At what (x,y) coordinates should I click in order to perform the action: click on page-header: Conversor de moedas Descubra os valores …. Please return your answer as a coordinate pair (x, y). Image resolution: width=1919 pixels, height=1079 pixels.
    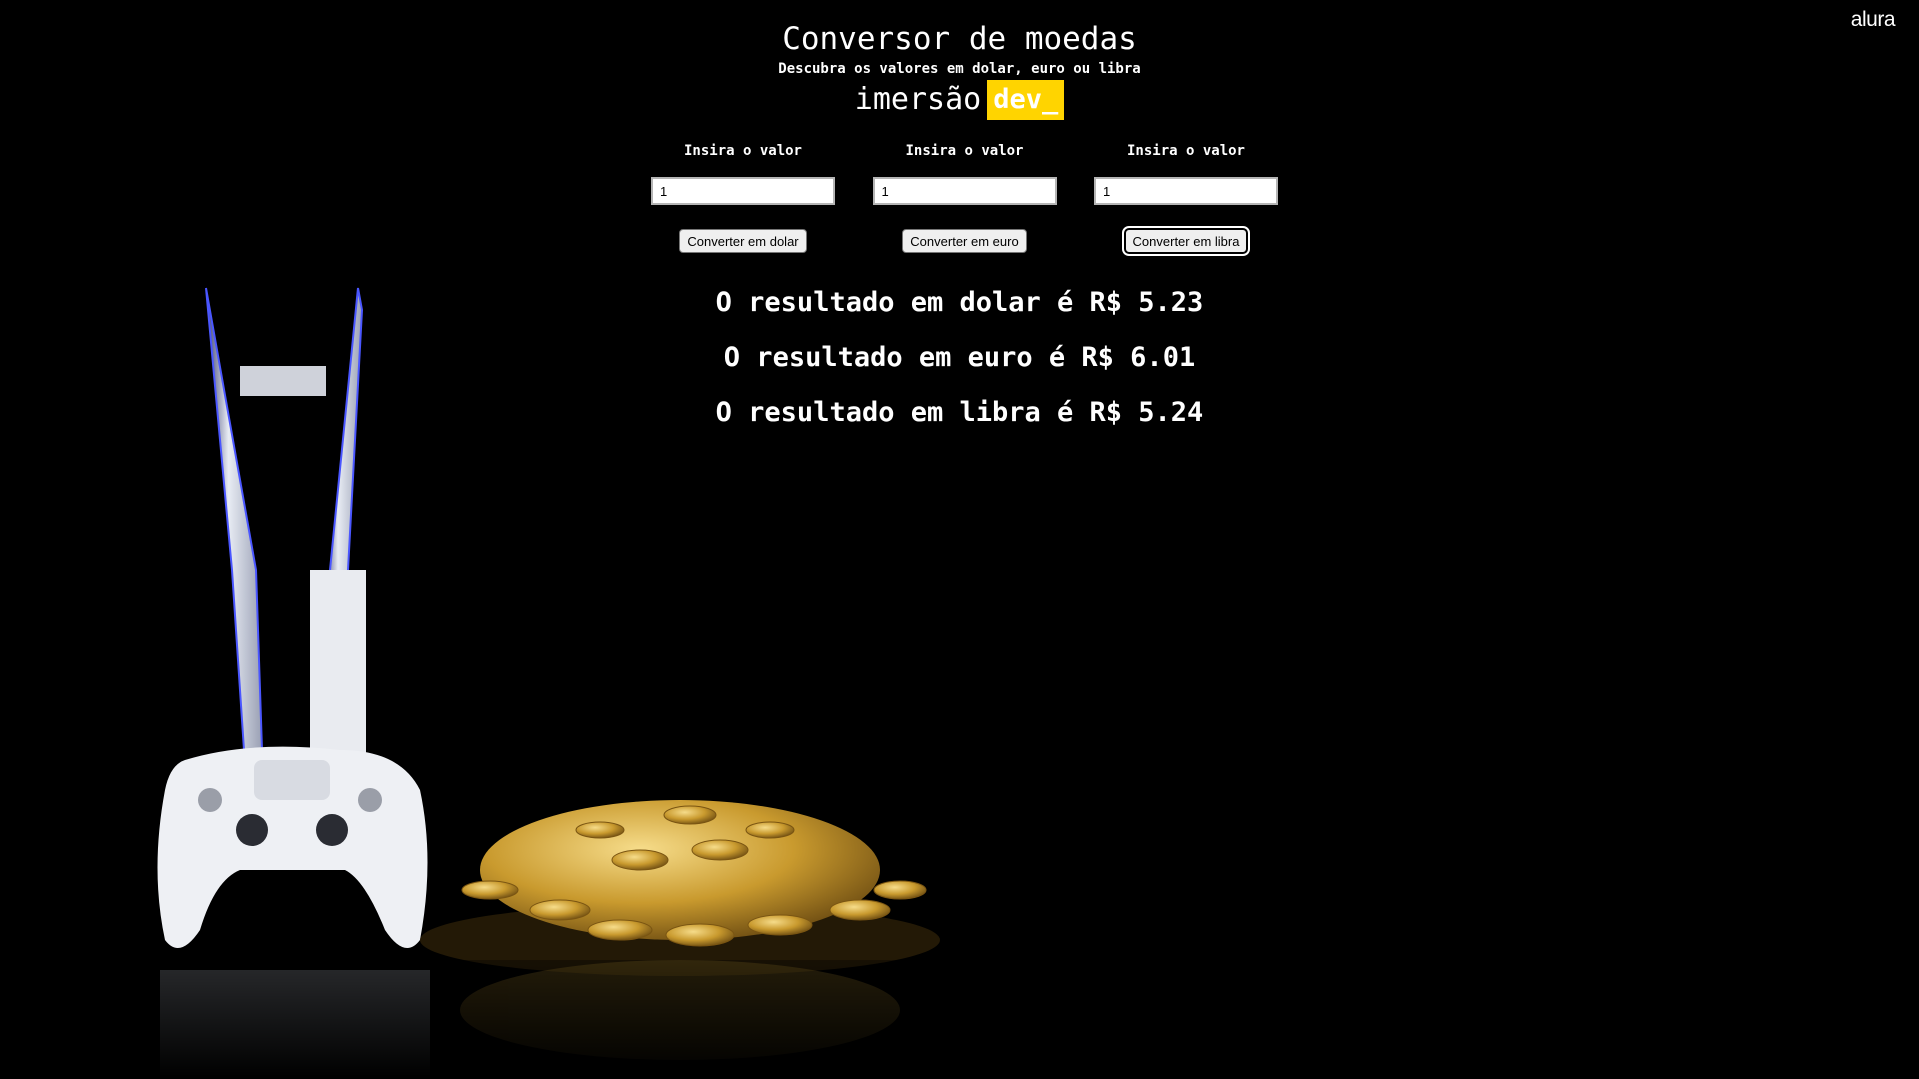
    Looking at the image, I should click on (959, 60).